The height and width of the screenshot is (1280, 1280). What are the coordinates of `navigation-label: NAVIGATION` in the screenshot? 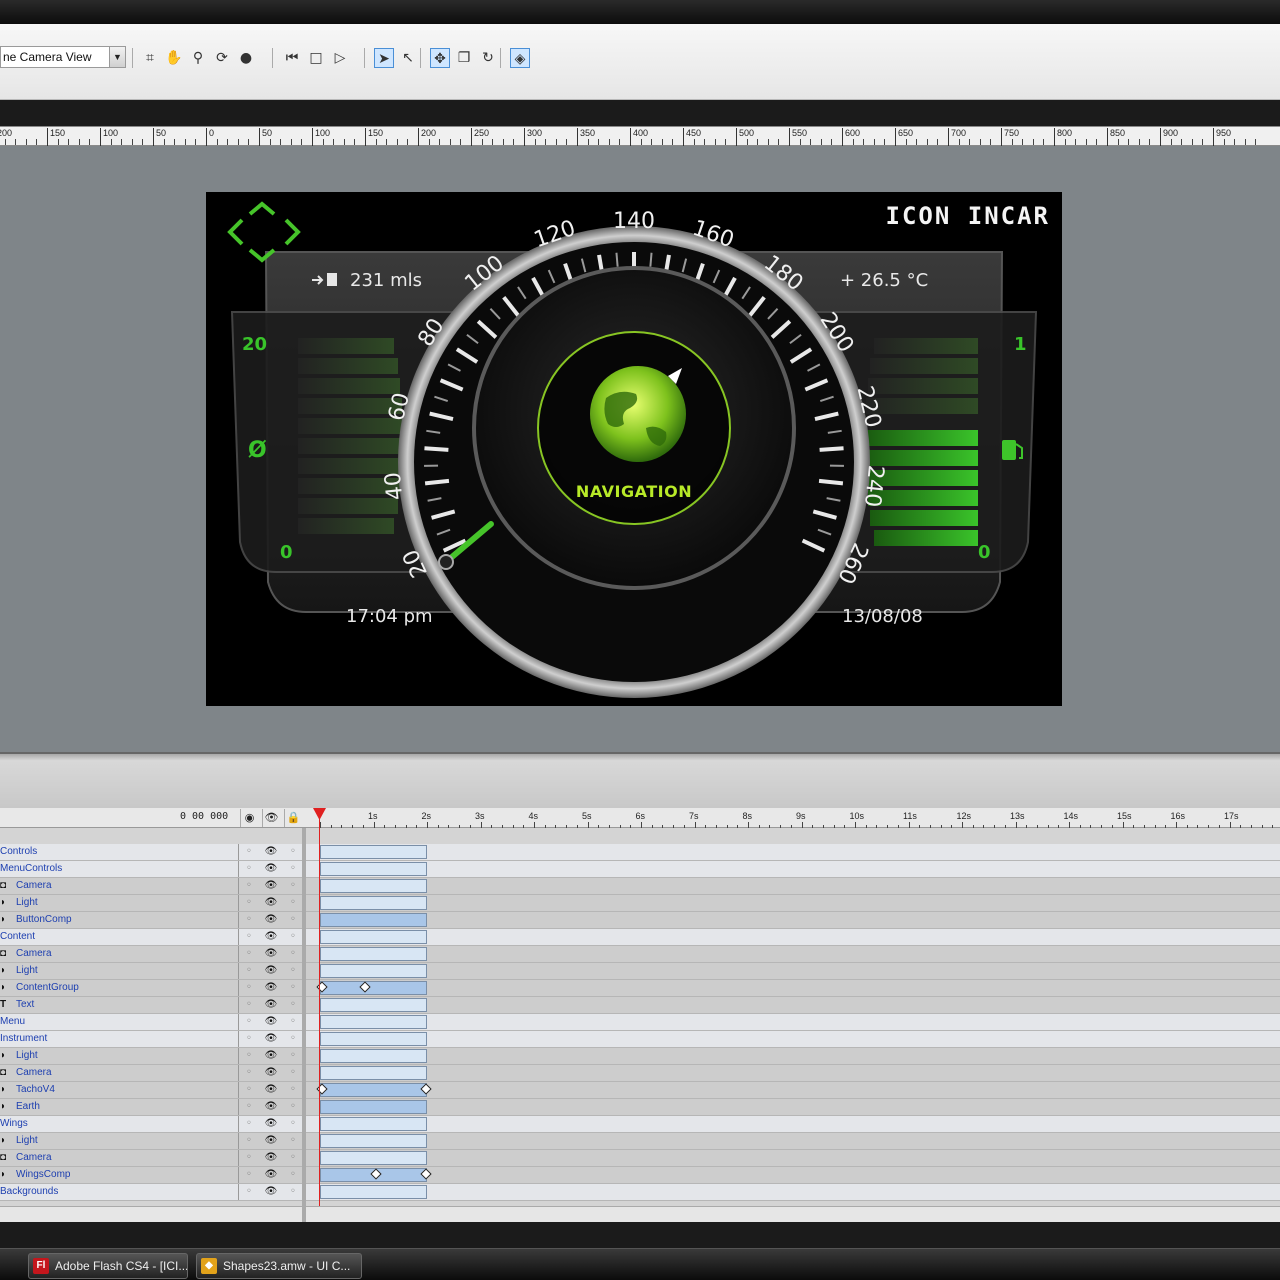 It's located at (634, 491).